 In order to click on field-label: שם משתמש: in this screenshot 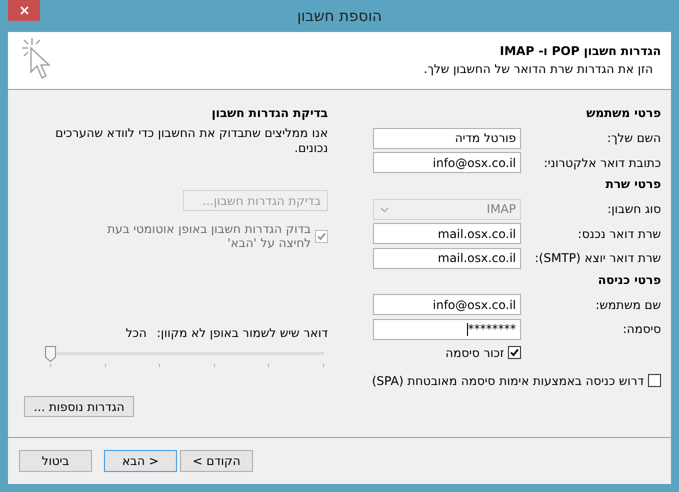, I will do `click(627, 305)`.